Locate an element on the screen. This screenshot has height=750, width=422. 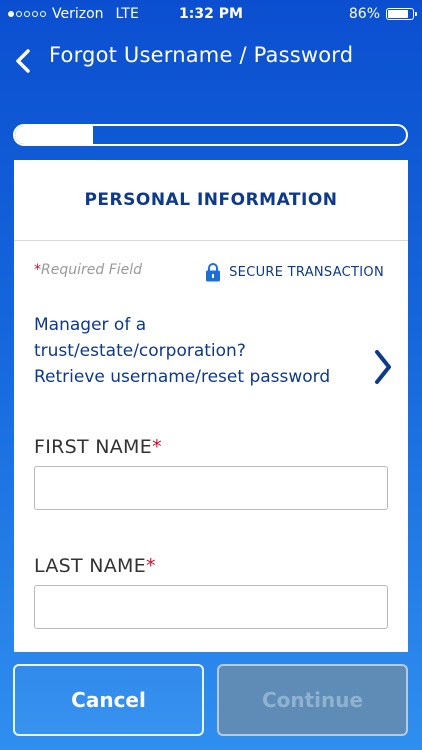
battery-icon is located at coordinates (401, 14).